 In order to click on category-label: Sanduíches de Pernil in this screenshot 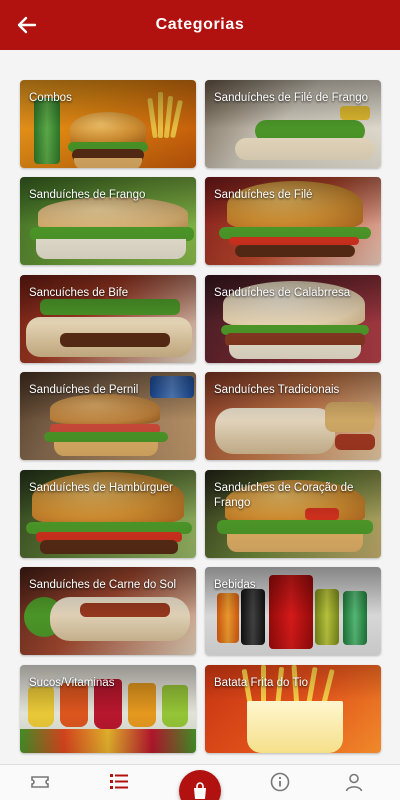, I will do `click(84, 390)`.